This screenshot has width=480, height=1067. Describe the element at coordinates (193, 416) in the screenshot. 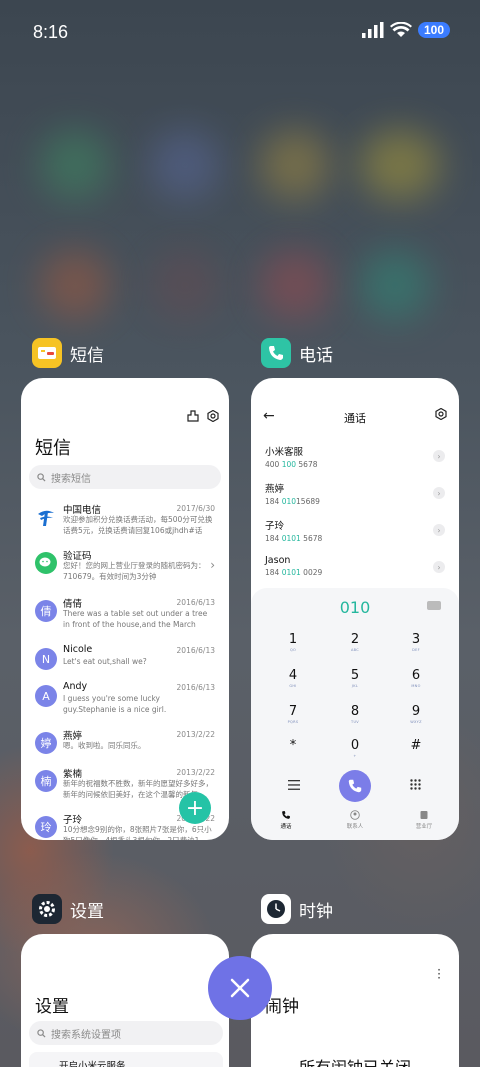

I see `clean-icon` at that location.